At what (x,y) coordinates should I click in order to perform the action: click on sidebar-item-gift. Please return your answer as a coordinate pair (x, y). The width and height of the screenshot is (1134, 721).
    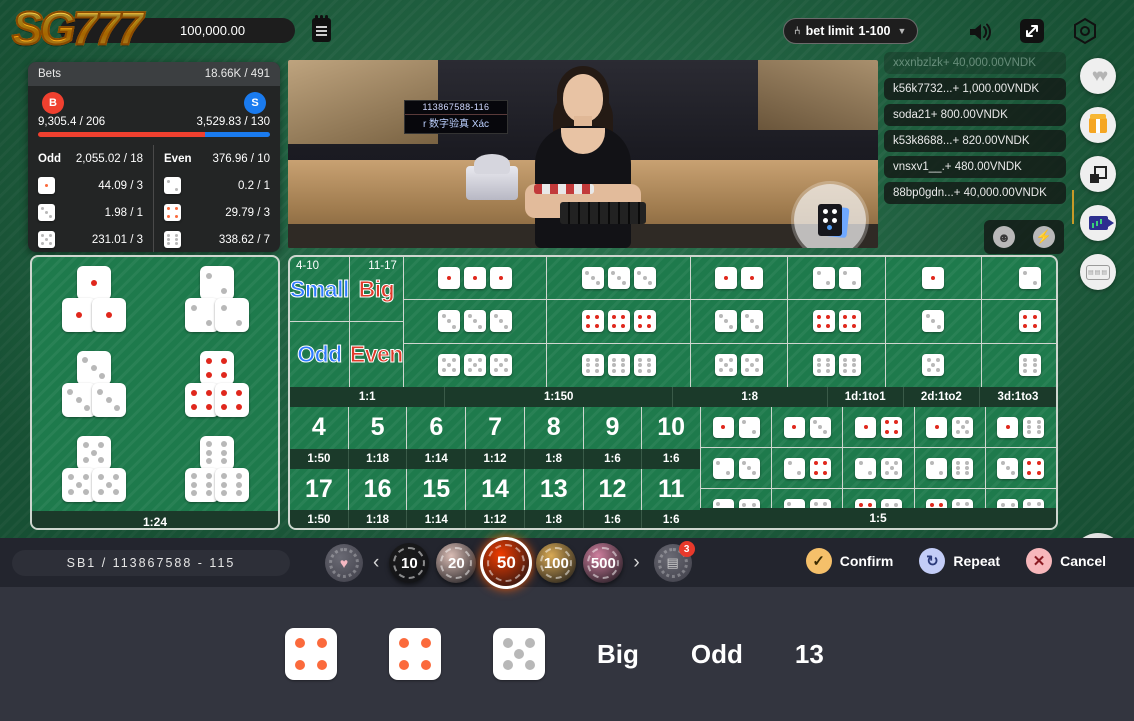
    Looking at the image, I should click on (1098, 125).